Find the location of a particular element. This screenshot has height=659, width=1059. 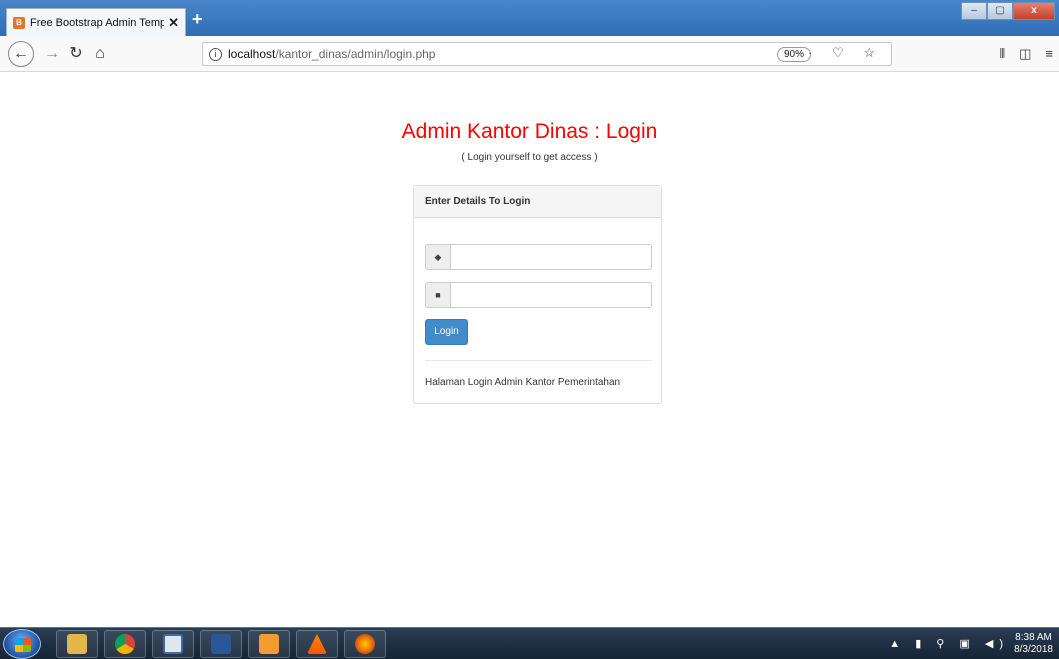

divider is located at coordinates (538, 360).